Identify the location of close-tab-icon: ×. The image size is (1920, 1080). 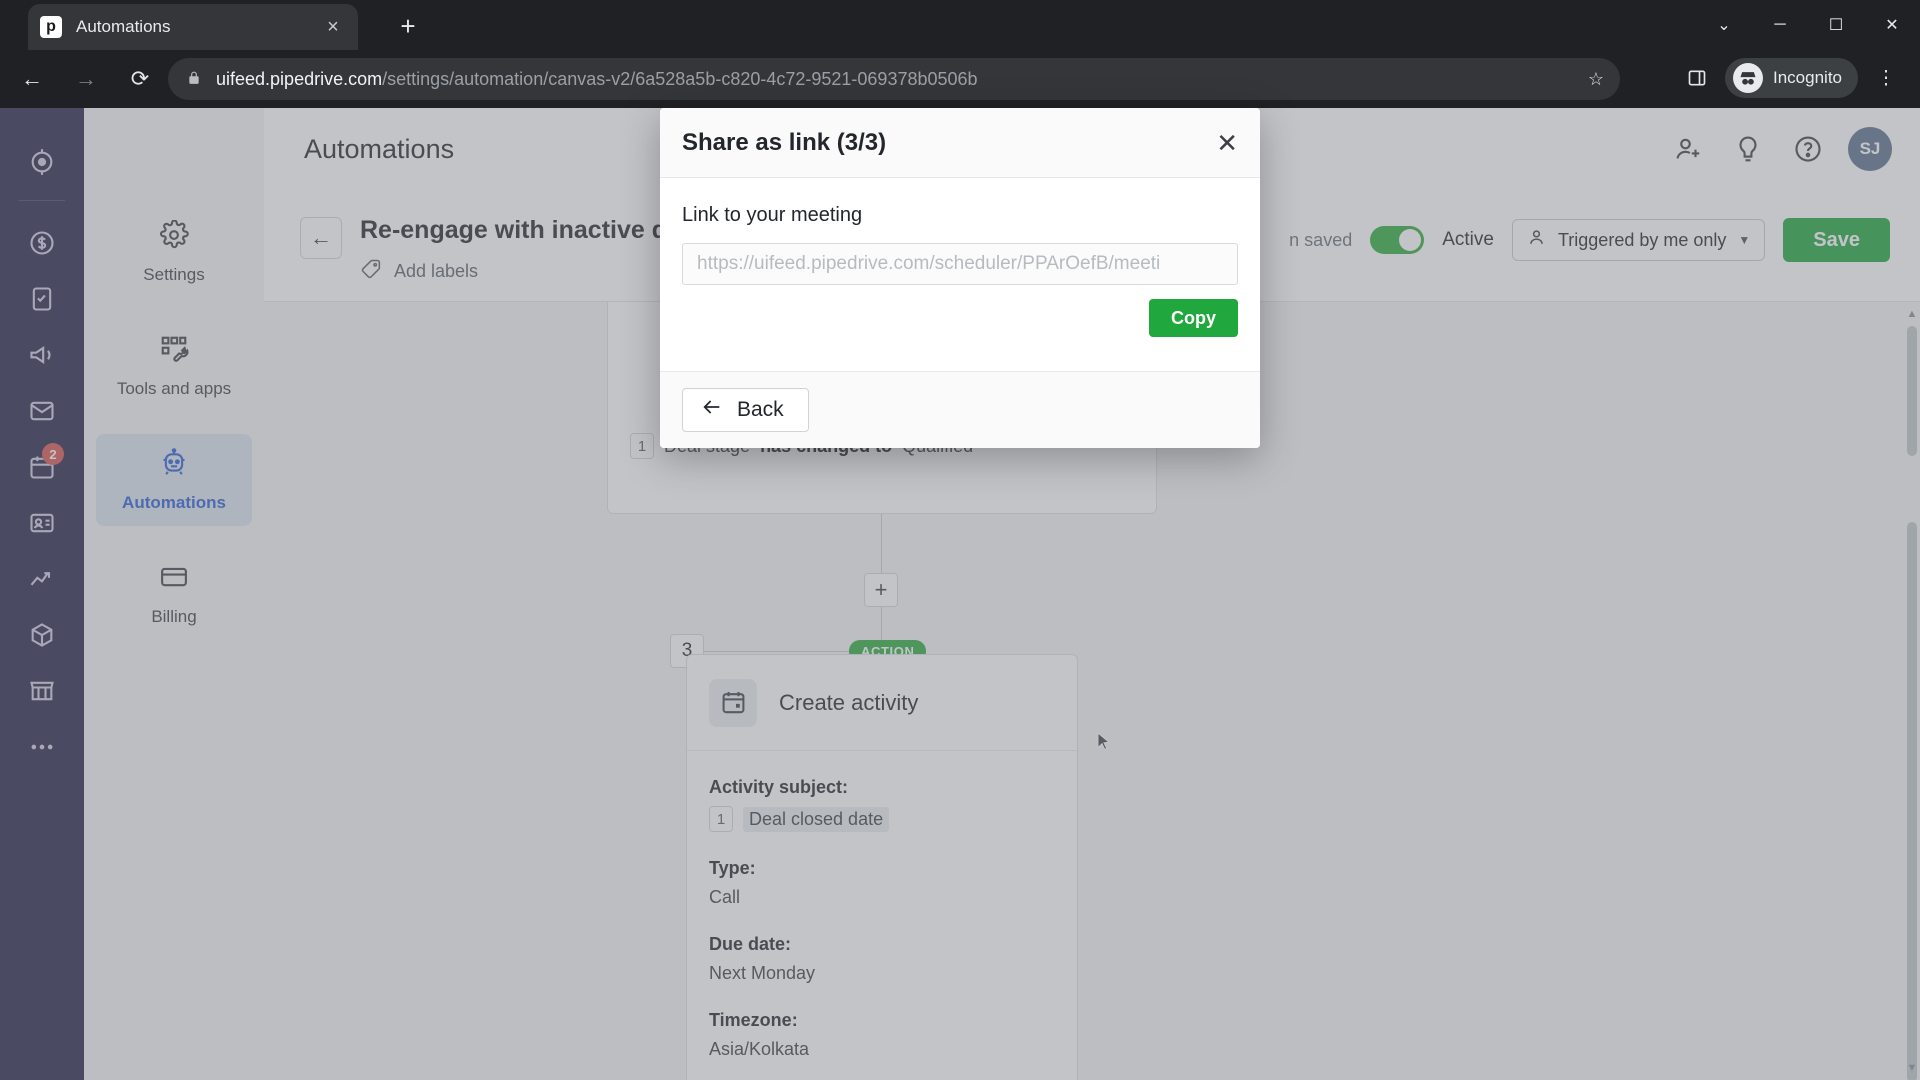
(333, 27).